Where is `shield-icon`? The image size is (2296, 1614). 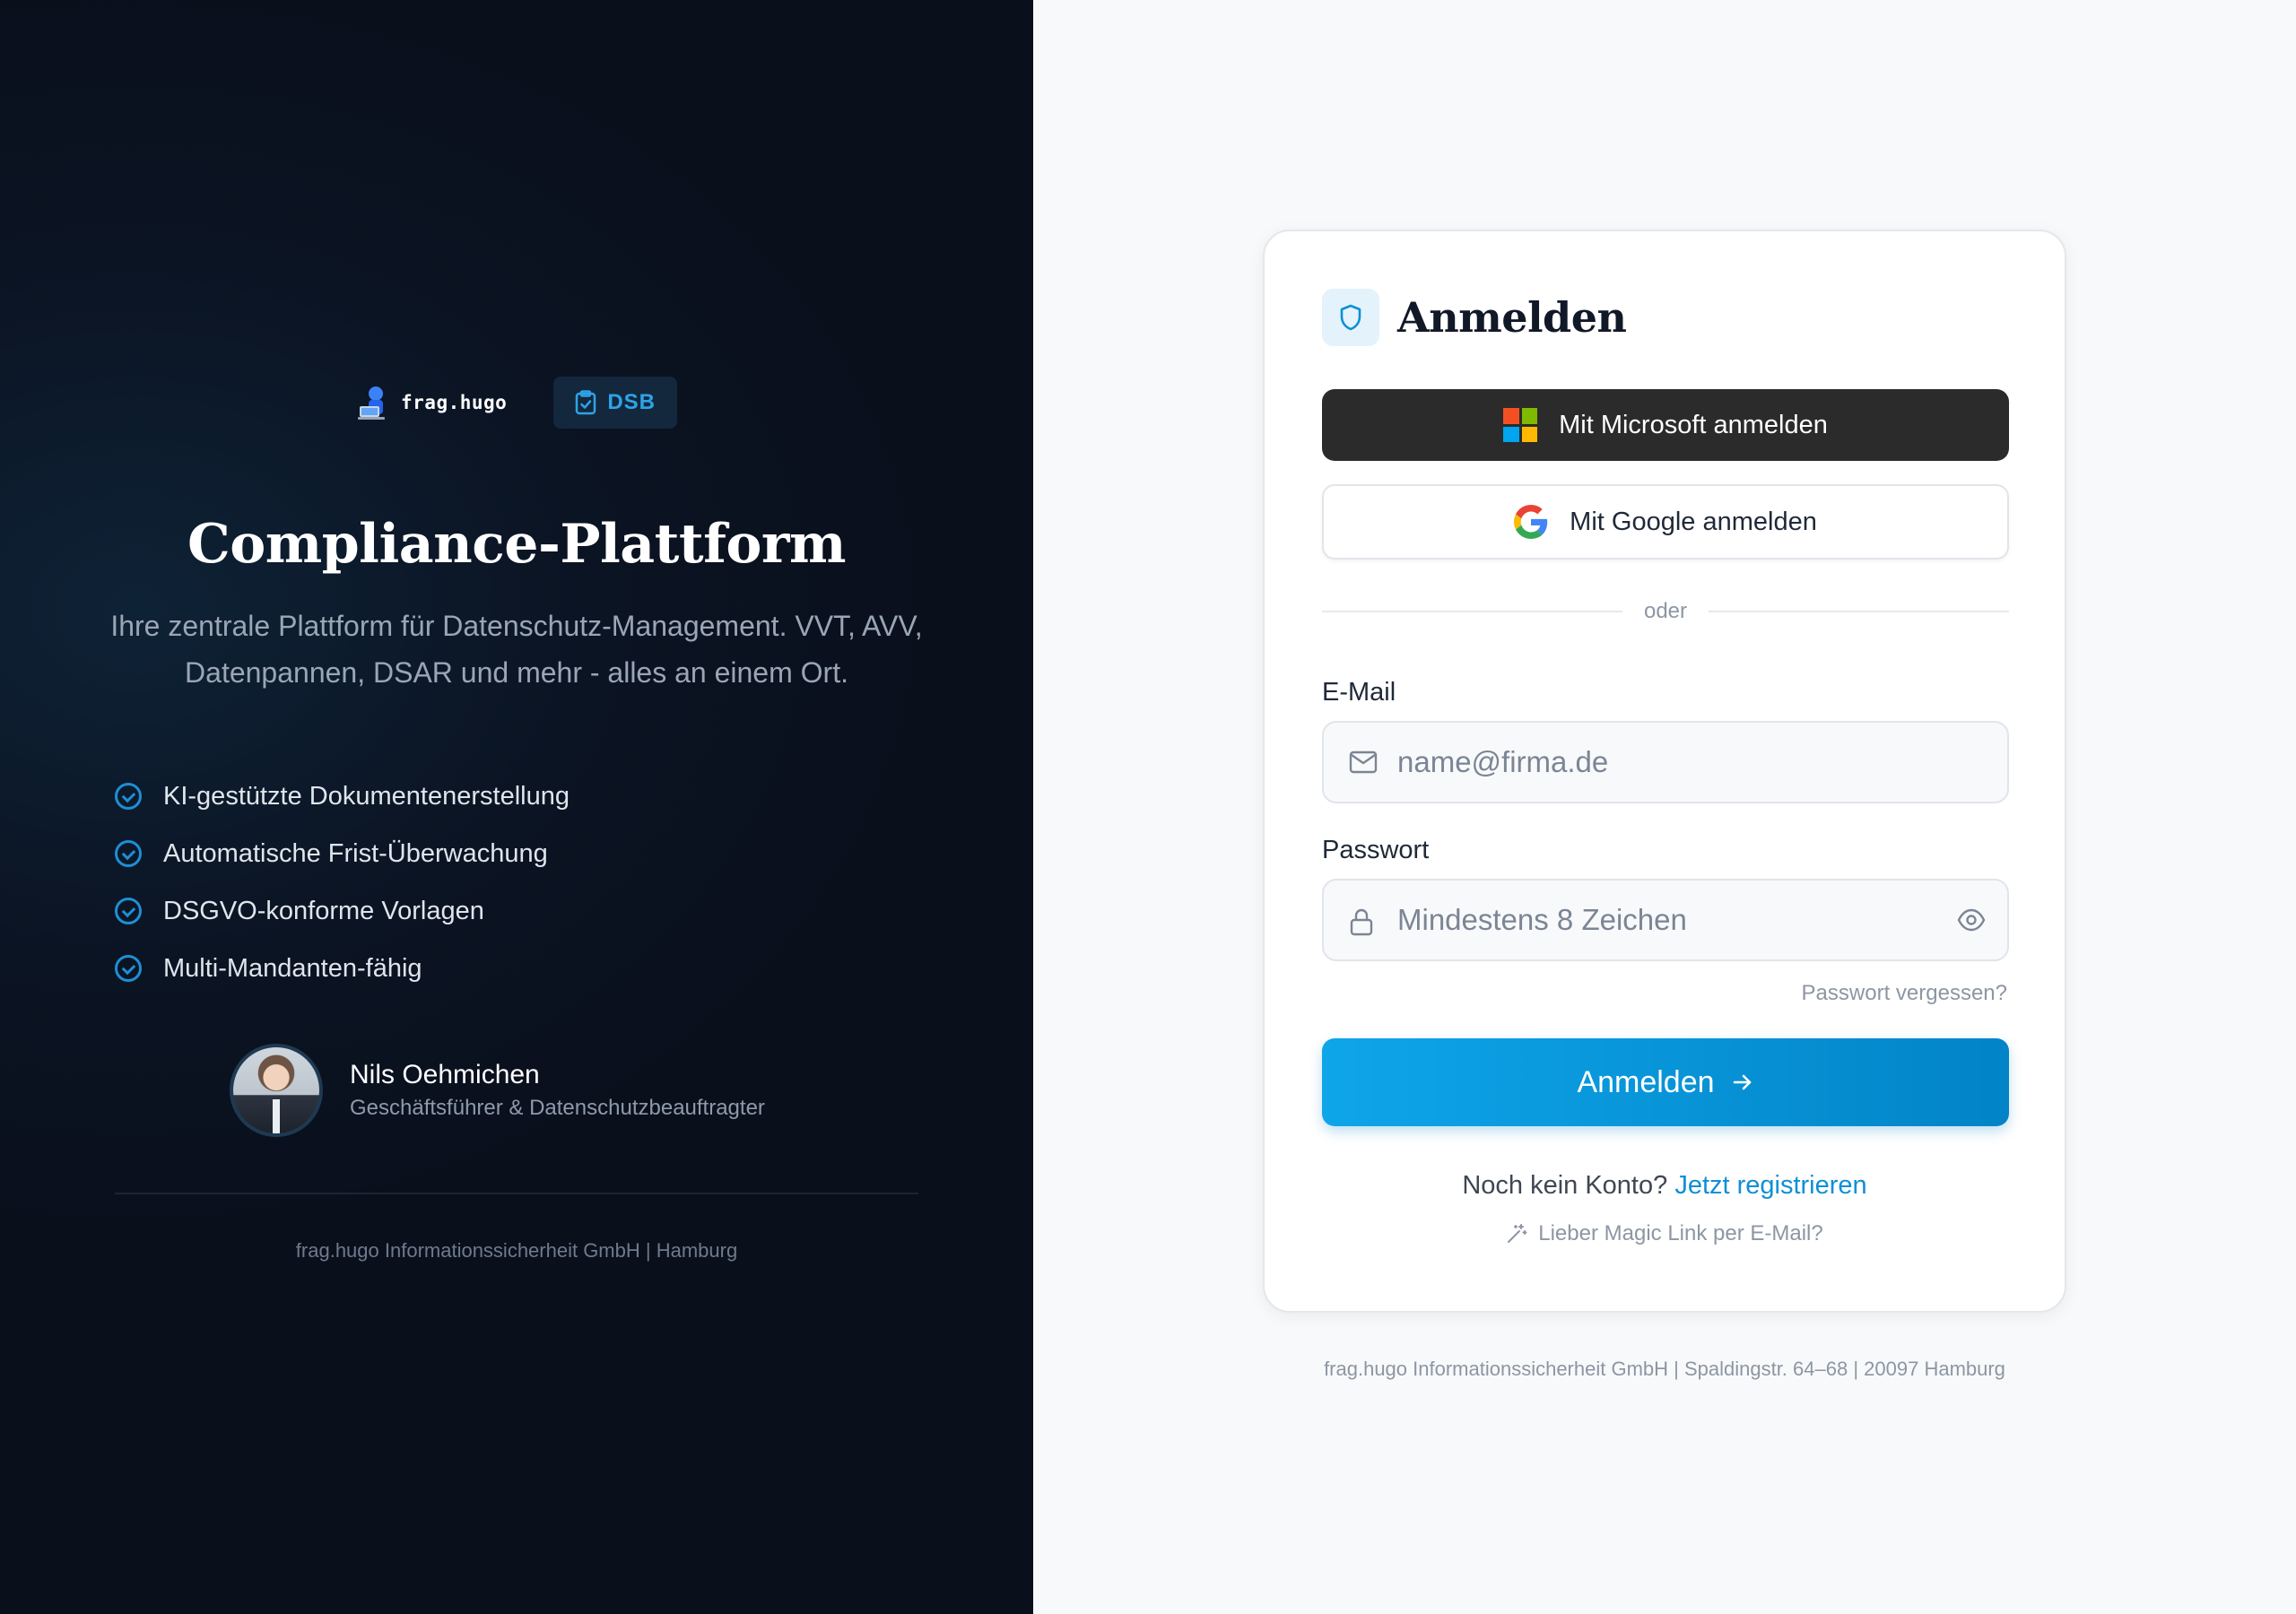 shield-icon is located at coordinates (1350, 317).